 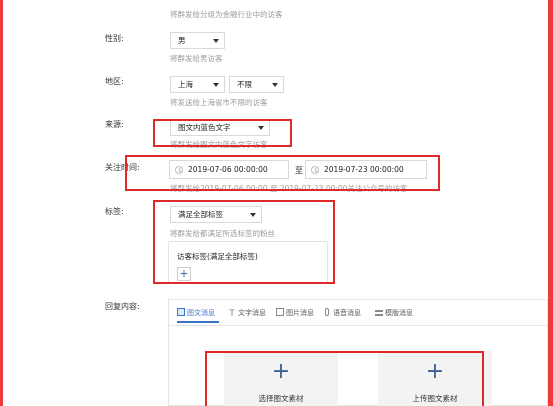 What do you see at coordinates (256, 84) in the screenshot?
I see `city-select: 不限` at bounding box center [256, 84].